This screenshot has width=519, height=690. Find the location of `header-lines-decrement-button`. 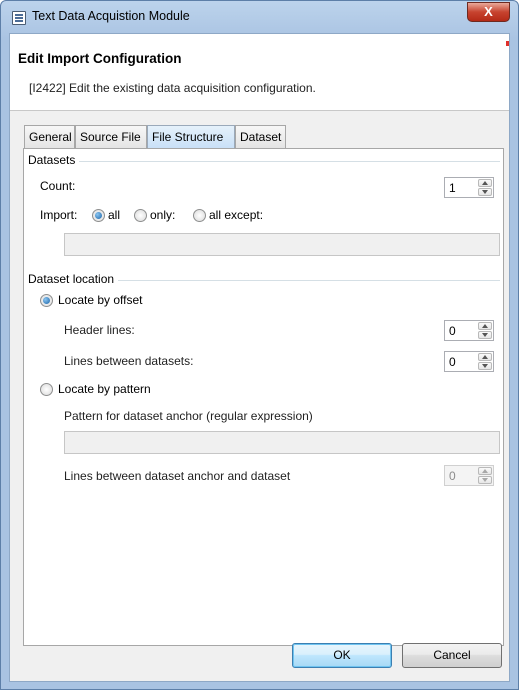

header-lines-decrement-button is located at coordinates (485, 335).